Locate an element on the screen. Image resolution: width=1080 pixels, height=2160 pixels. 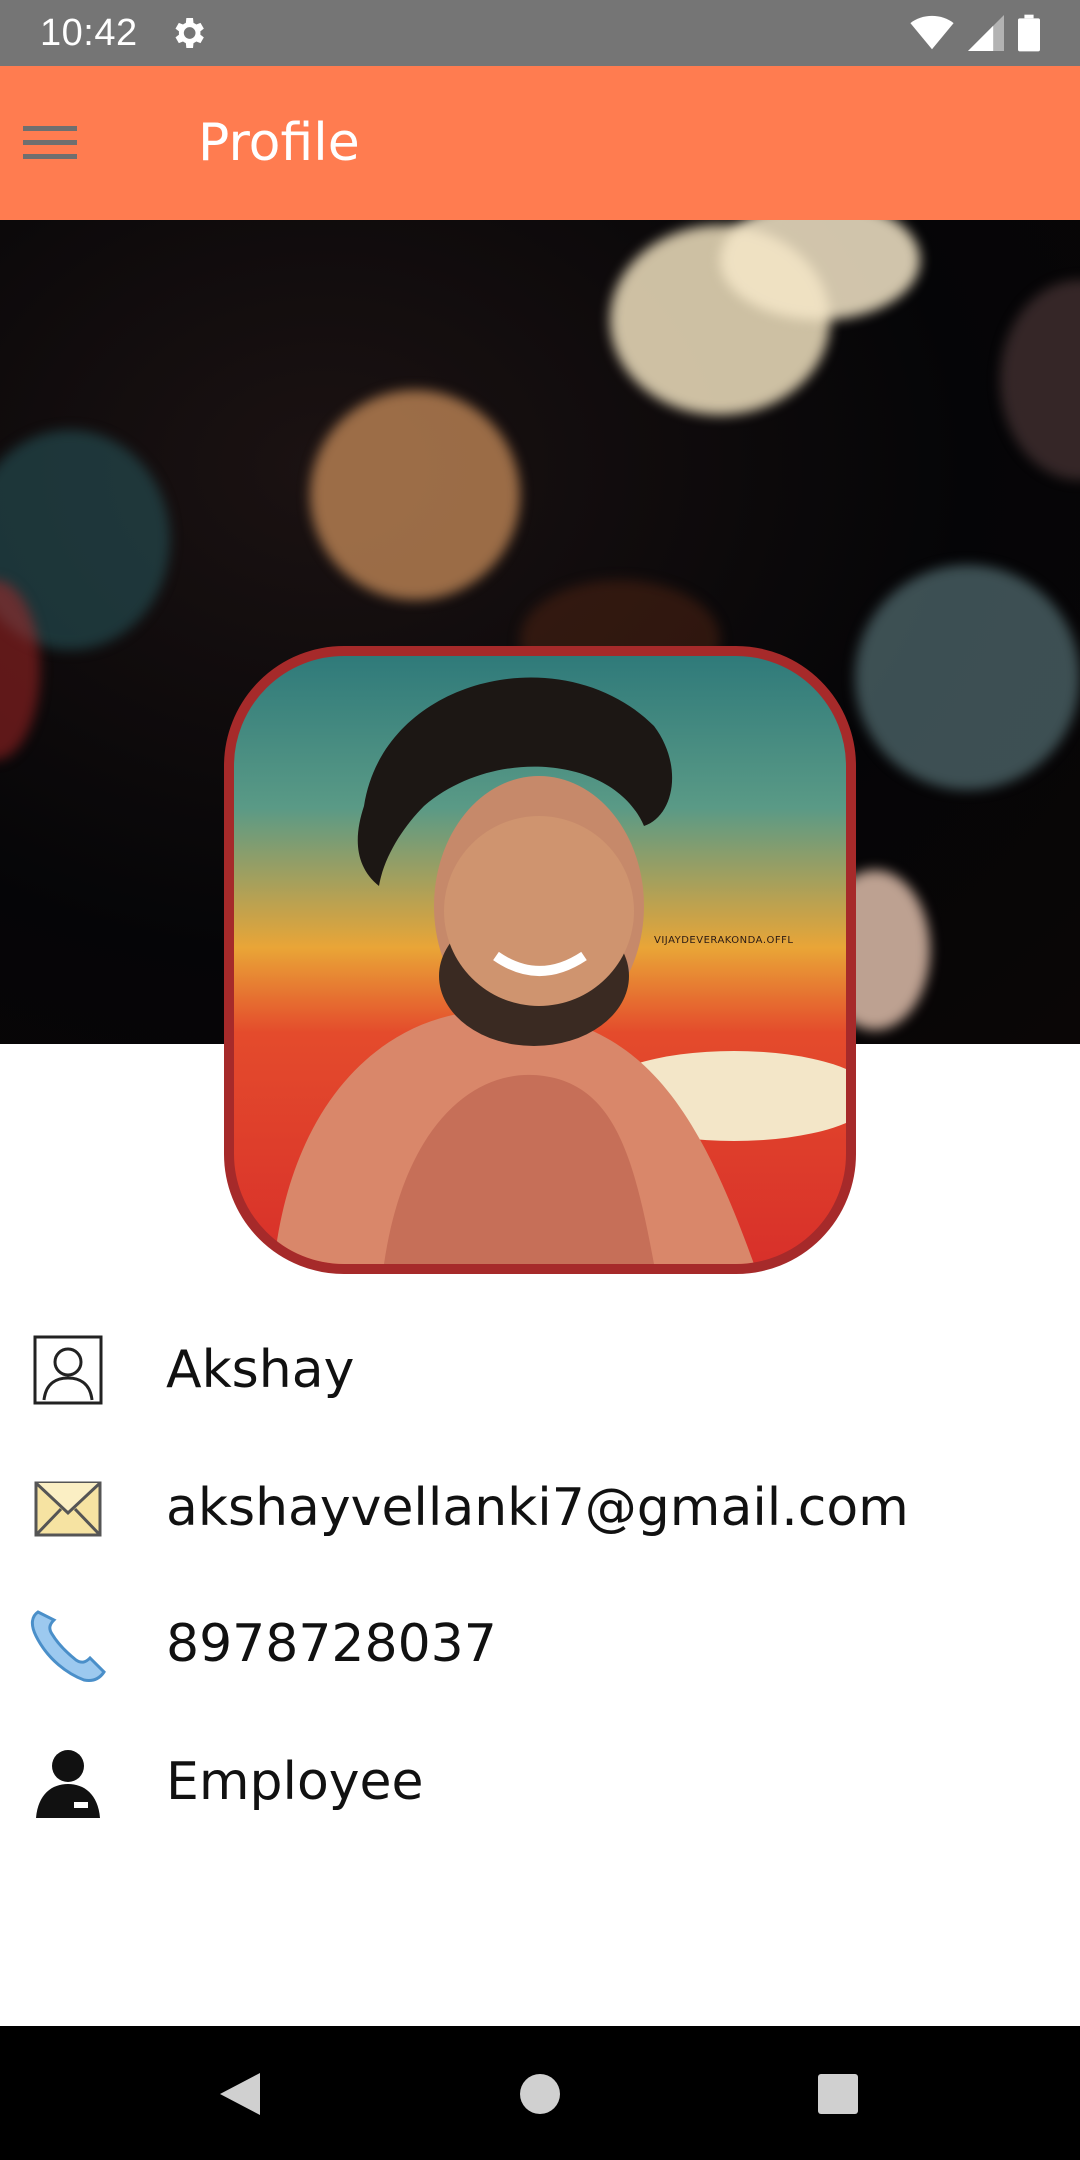
avatar-photo is located at coordinates (560, 970).